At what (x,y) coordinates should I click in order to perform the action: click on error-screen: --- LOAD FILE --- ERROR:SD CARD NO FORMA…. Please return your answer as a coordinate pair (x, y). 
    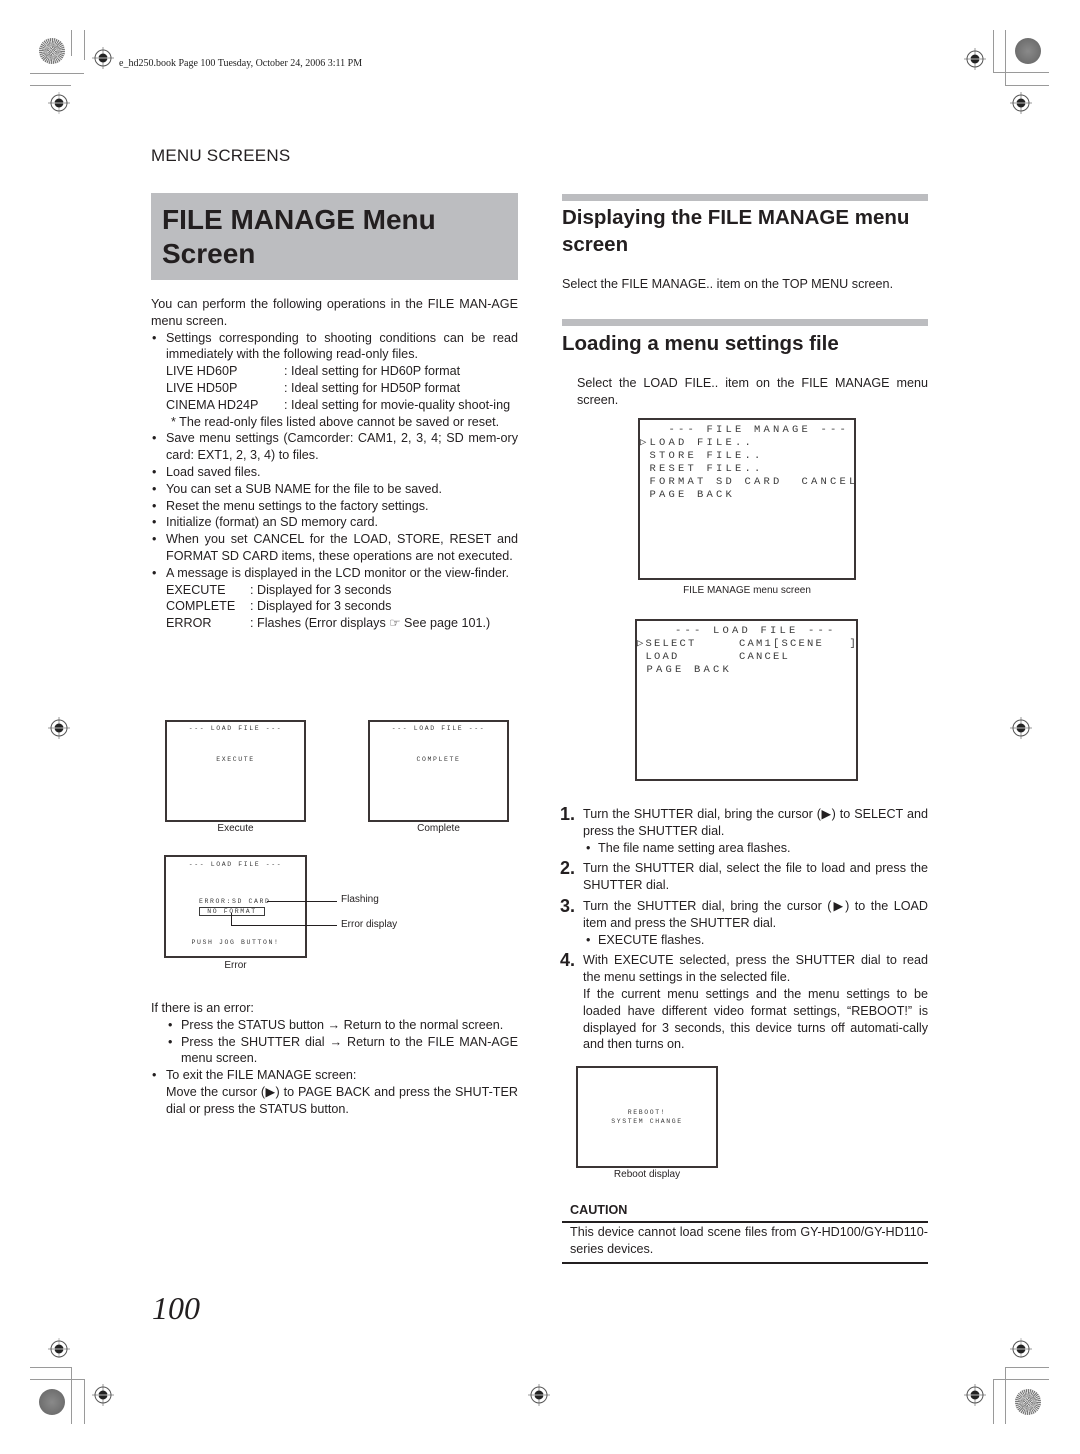
    Looking at the image, I should click on (235, 906).